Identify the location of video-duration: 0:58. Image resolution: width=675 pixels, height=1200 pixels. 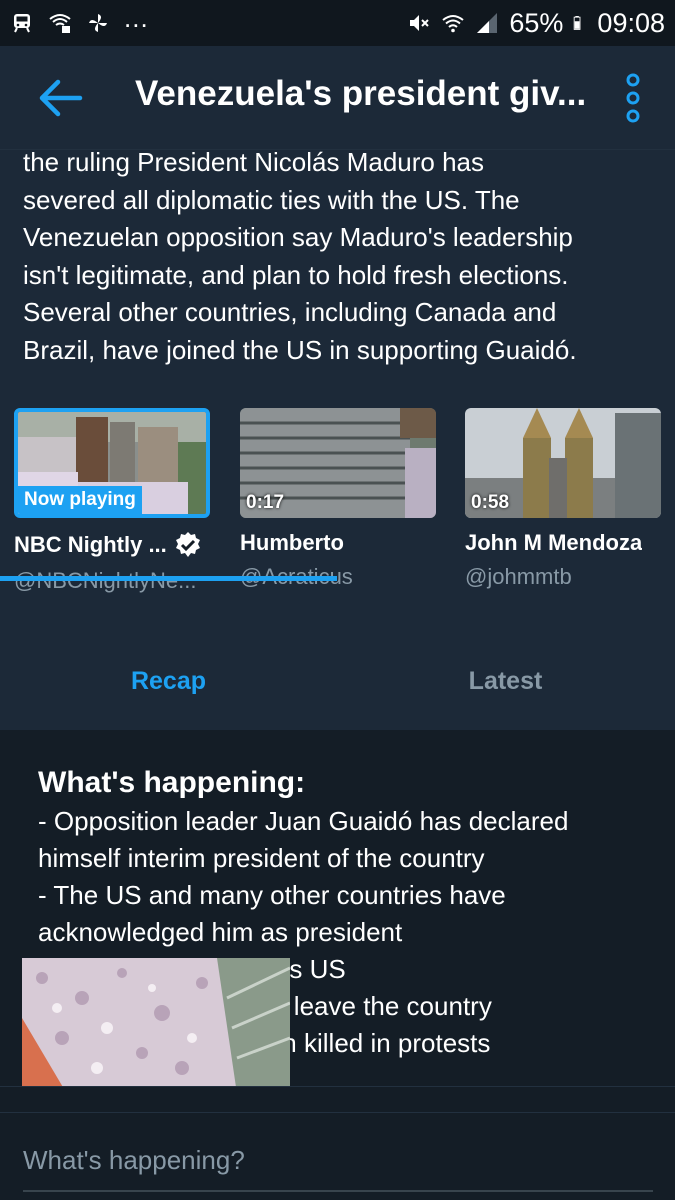
(490, 502).